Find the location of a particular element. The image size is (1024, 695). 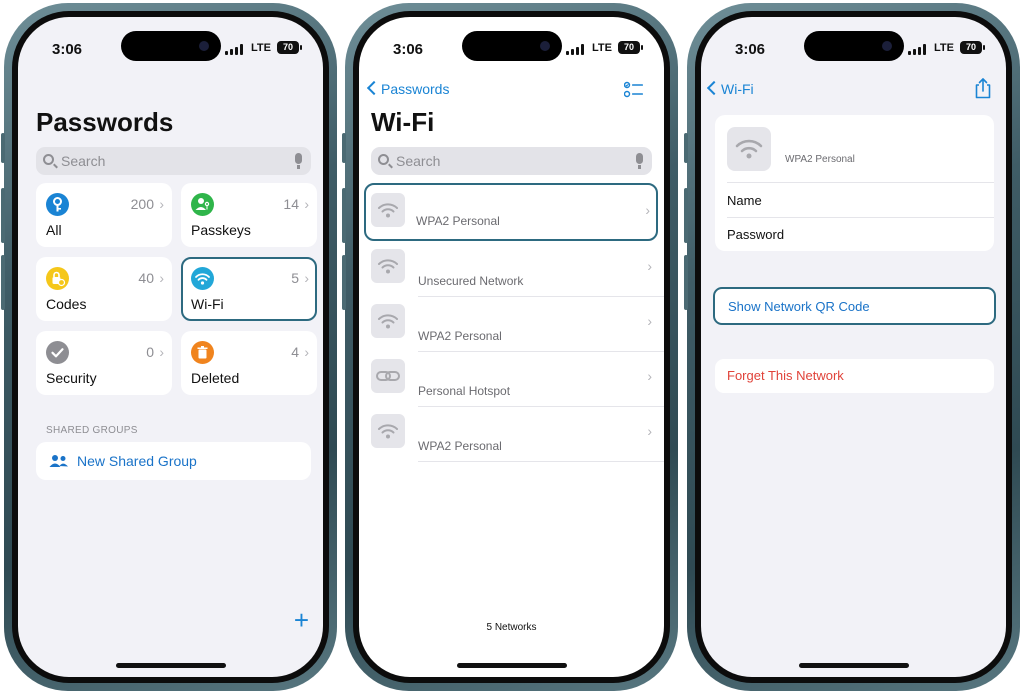

select-list-icon is located at coordinates (633, 90).